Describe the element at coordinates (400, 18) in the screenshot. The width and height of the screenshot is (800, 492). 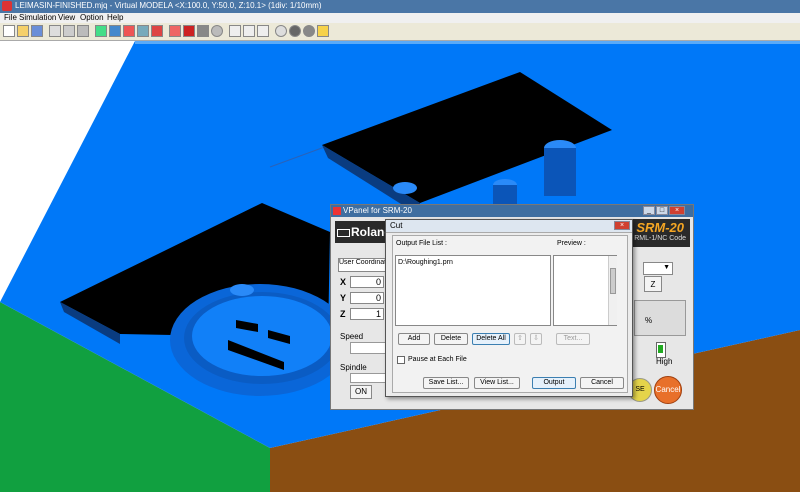
I see `menu-bar: File Simulation View Option Help` at that location.